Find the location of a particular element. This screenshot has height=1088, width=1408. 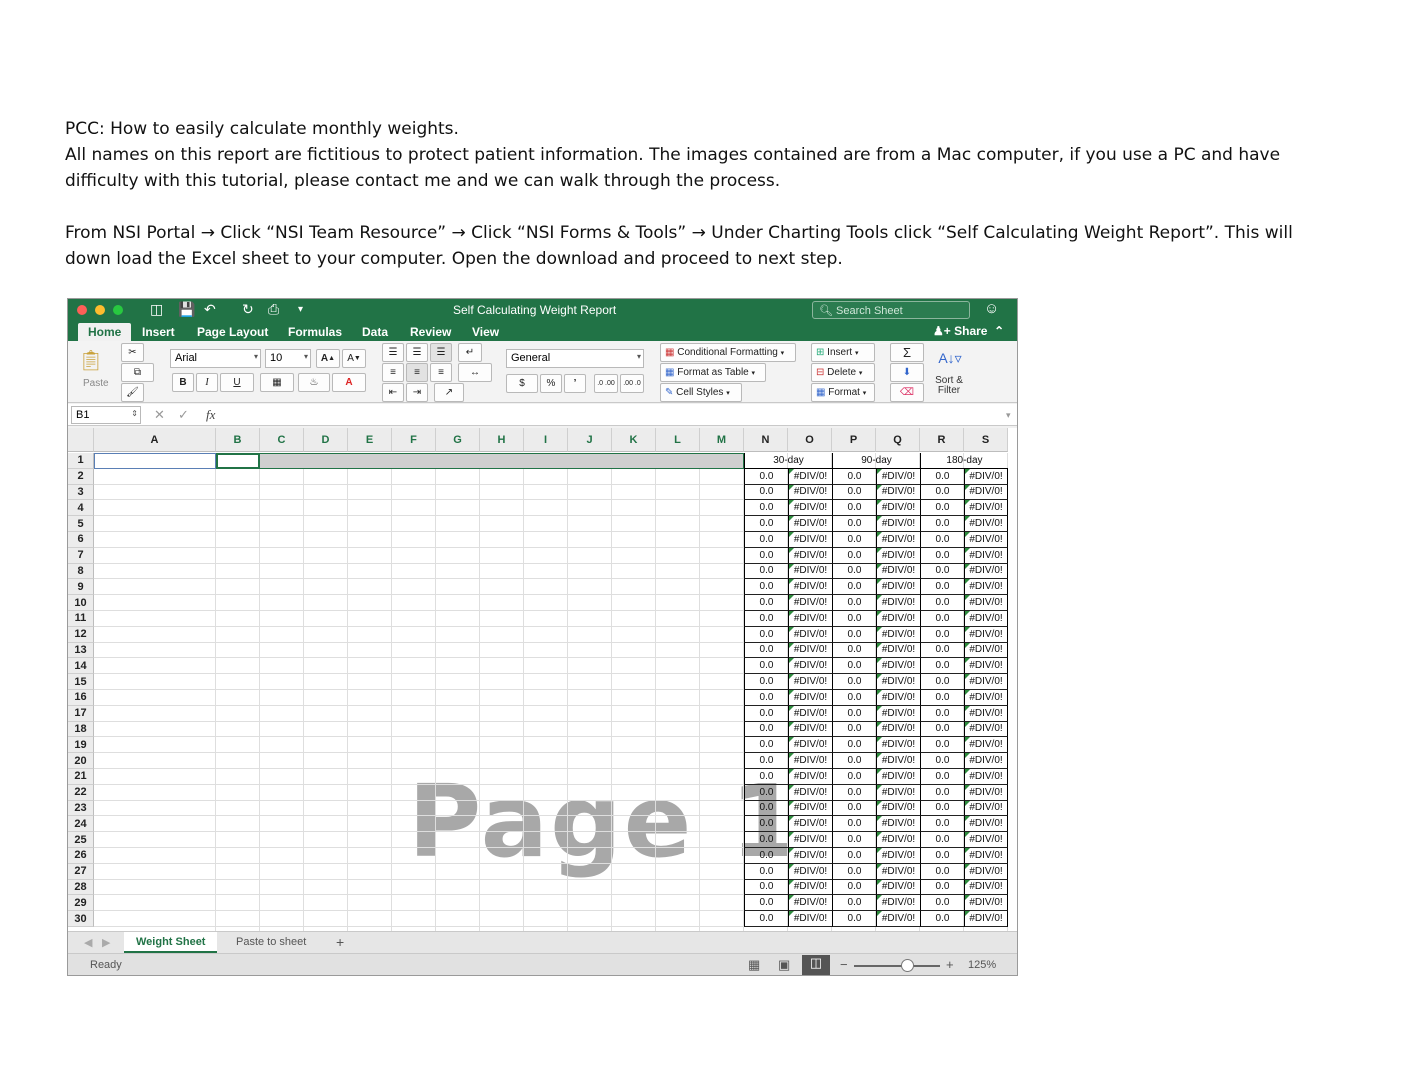

borders-icon: ▦ is located at coordinates (277, 382).